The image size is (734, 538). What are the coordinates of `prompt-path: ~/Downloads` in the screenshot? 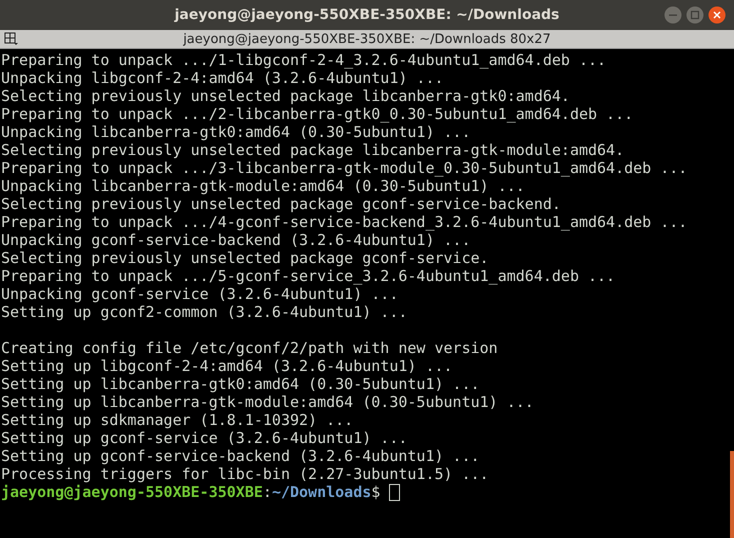 It's located at (322, 492).